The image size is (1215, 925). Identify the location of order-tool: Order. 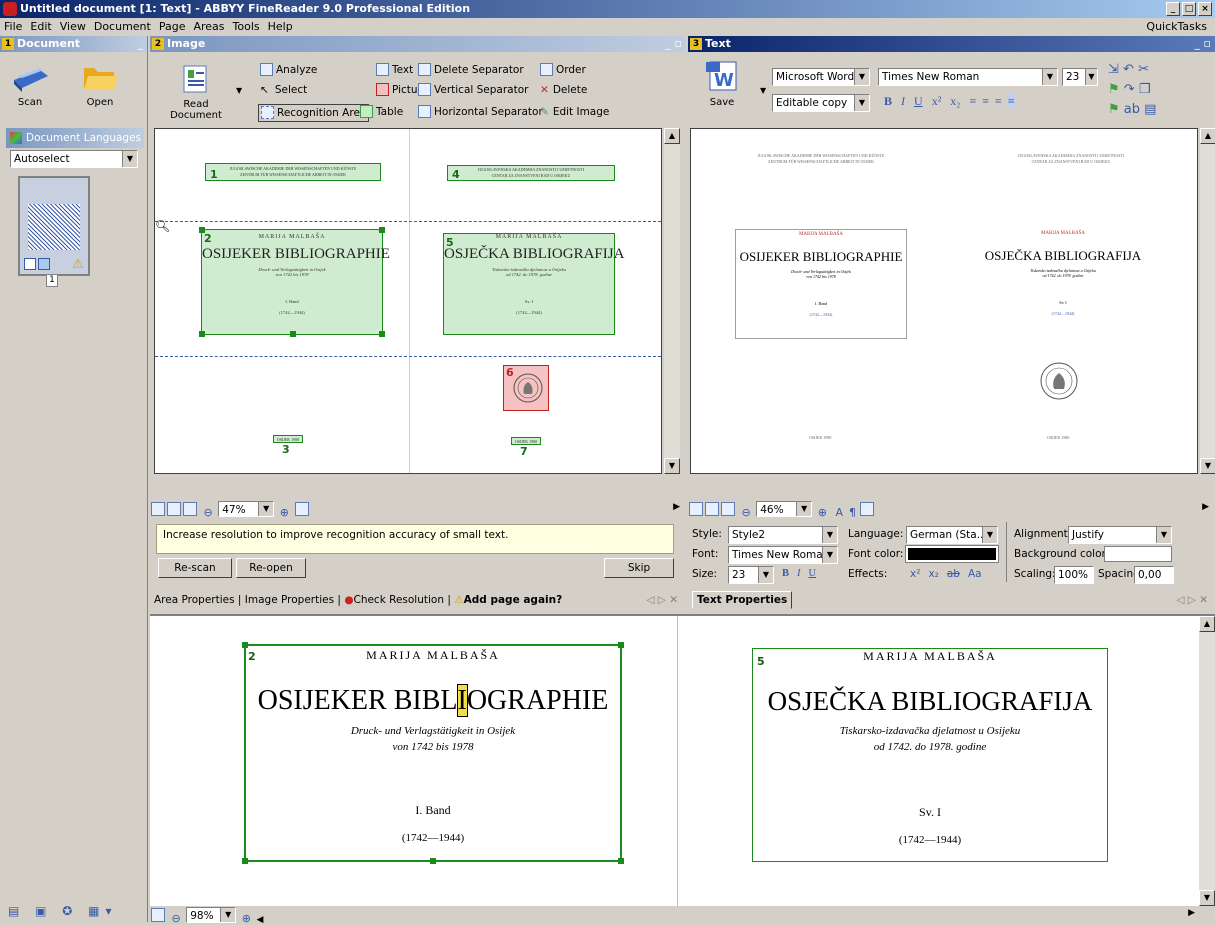
(563, 70).